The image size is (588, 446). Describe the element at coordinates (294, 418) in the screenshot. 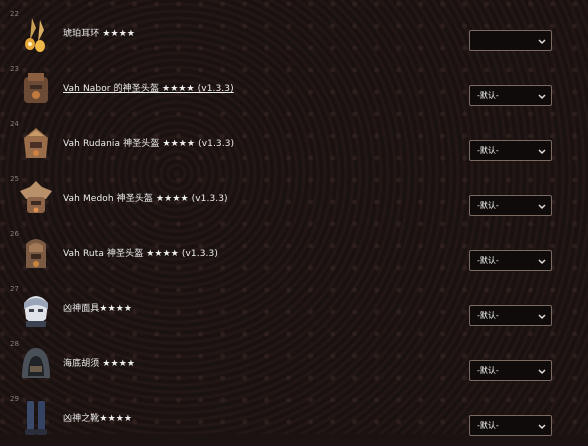

I see `list-item: 29 凶神之靴★★★★ -默认-` at that location.